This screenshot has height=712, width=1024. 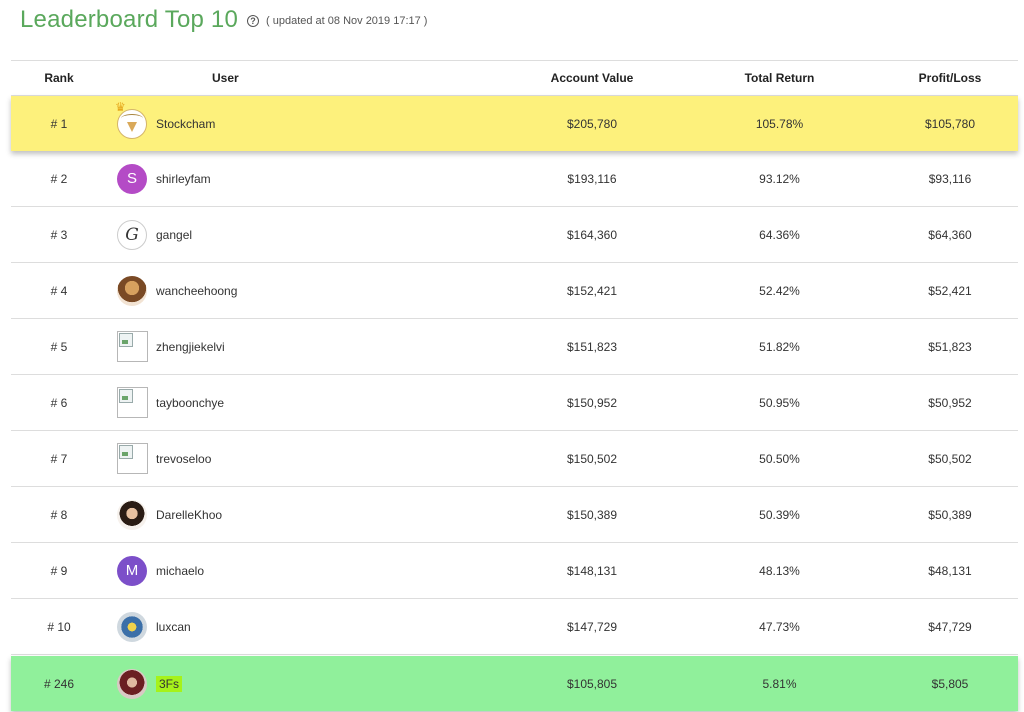 I want to click on user-cell: luxcan, so click(x=307, y=626).